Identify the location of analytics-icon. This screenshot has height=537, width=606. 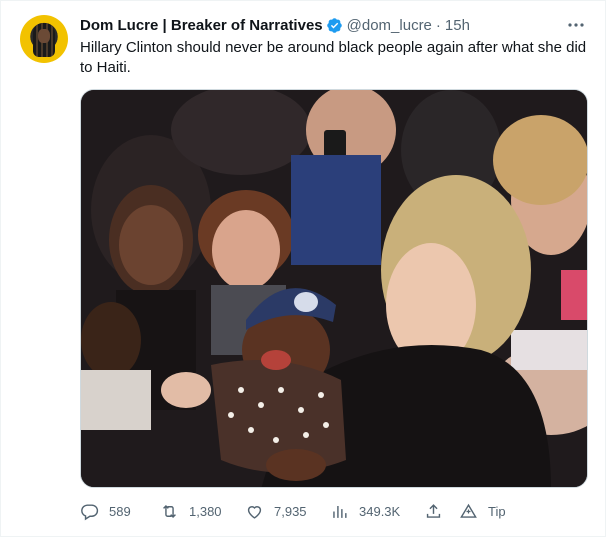
(340, 511).